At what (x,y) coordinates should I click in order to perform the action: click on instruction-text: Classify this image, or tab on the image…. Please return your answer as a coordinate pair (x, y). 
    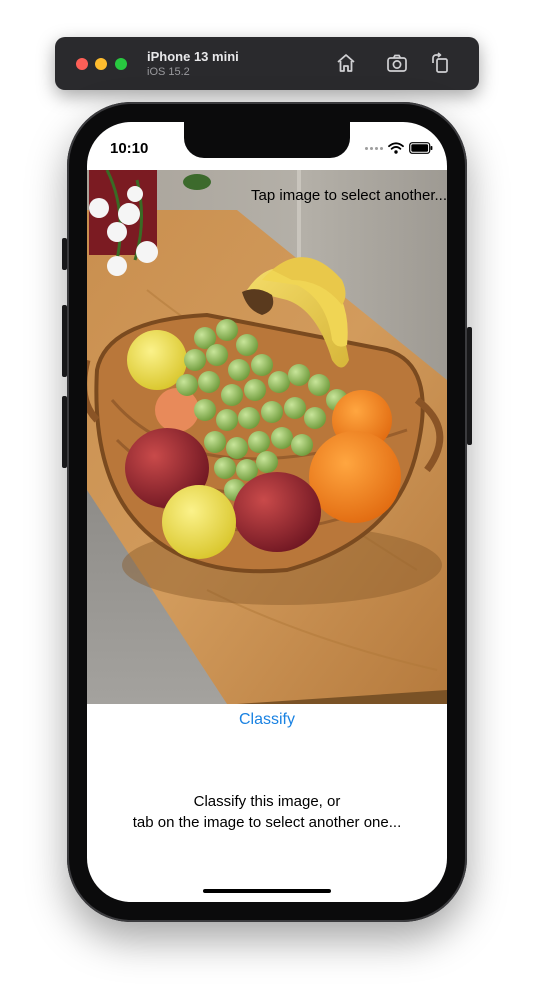
    Looking at the image, I should click on (267, 812).